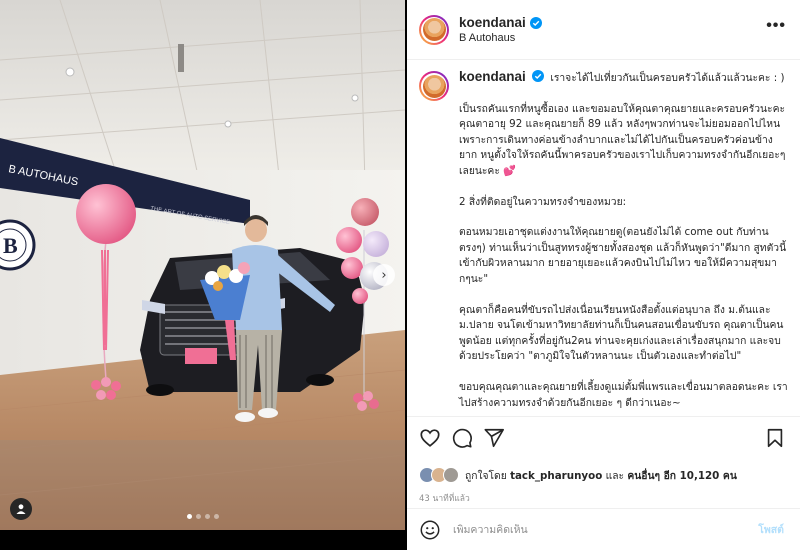 The height and width of the screenshot is (550, 800). What do you see at coordinates (439, 475) in the screenshot?
I see `liker-avatars` at bounding box center [439, 475].